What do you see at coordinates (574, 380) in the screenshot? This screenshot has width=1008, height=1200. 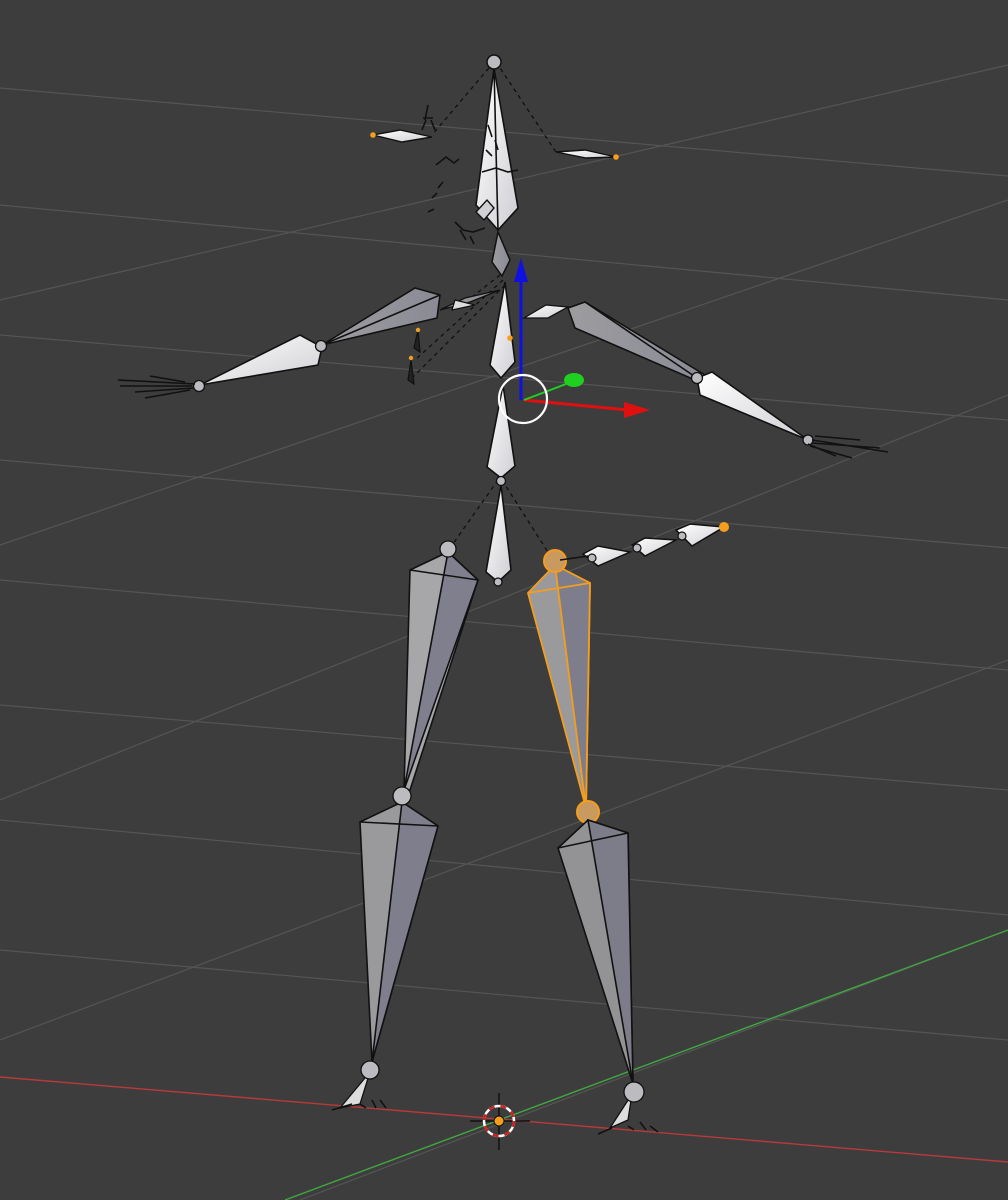 I see `gizmo-y-tip-icon` at bounding box center [574, 380].